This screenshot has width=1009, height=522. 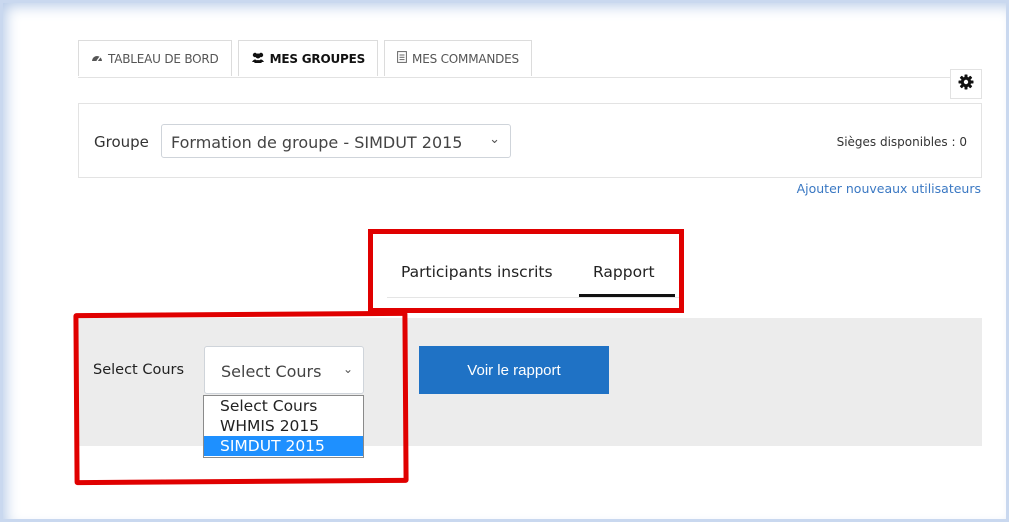 I want to click on tab-mes-commandes: MES COMMANDES, so click(x=458, y=58).